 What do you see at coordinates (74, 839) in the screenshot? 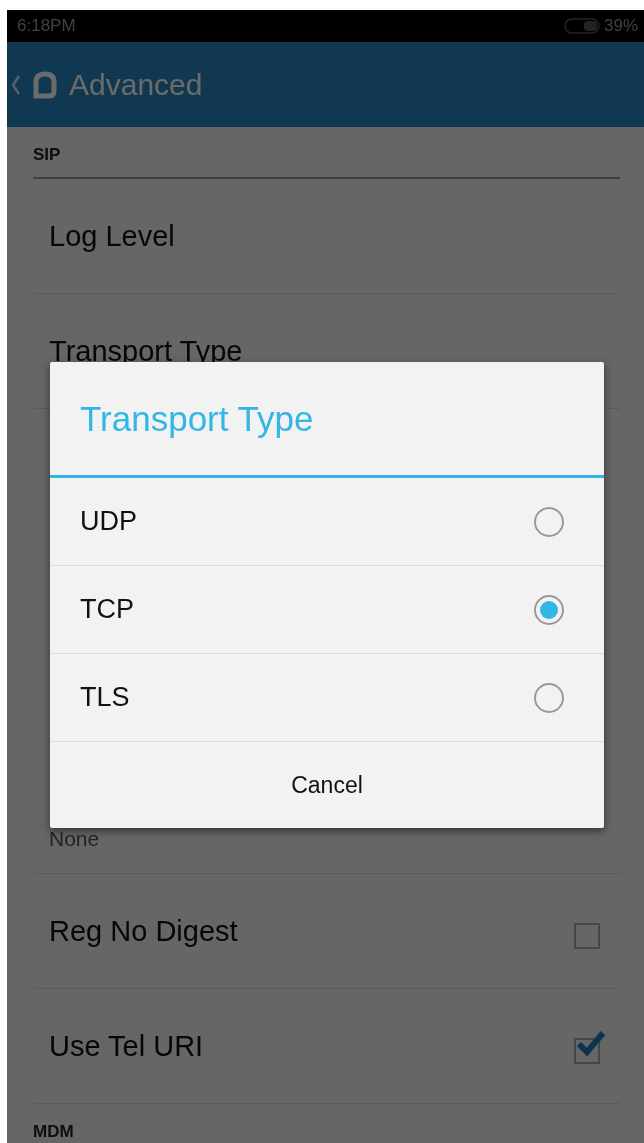
I see `setting-summary: None` at bounding box center [74, 839].